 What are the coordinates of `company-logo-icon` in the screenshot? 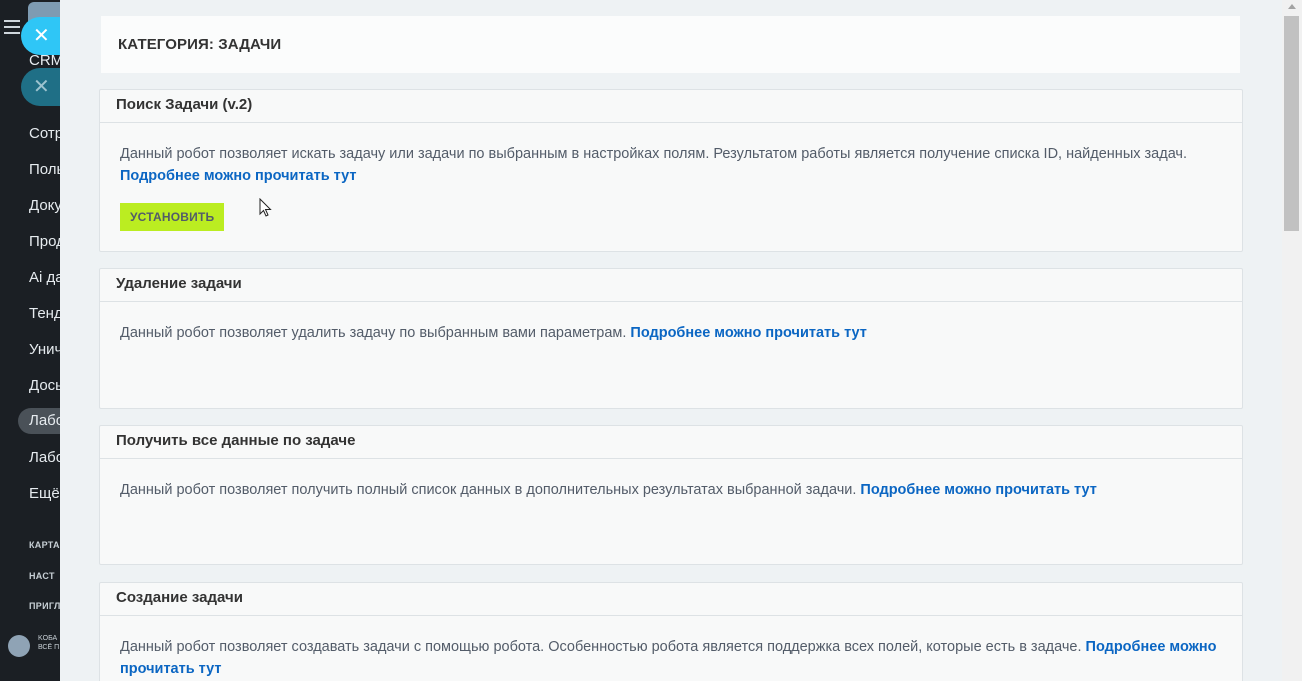 It's located at (19, 646).